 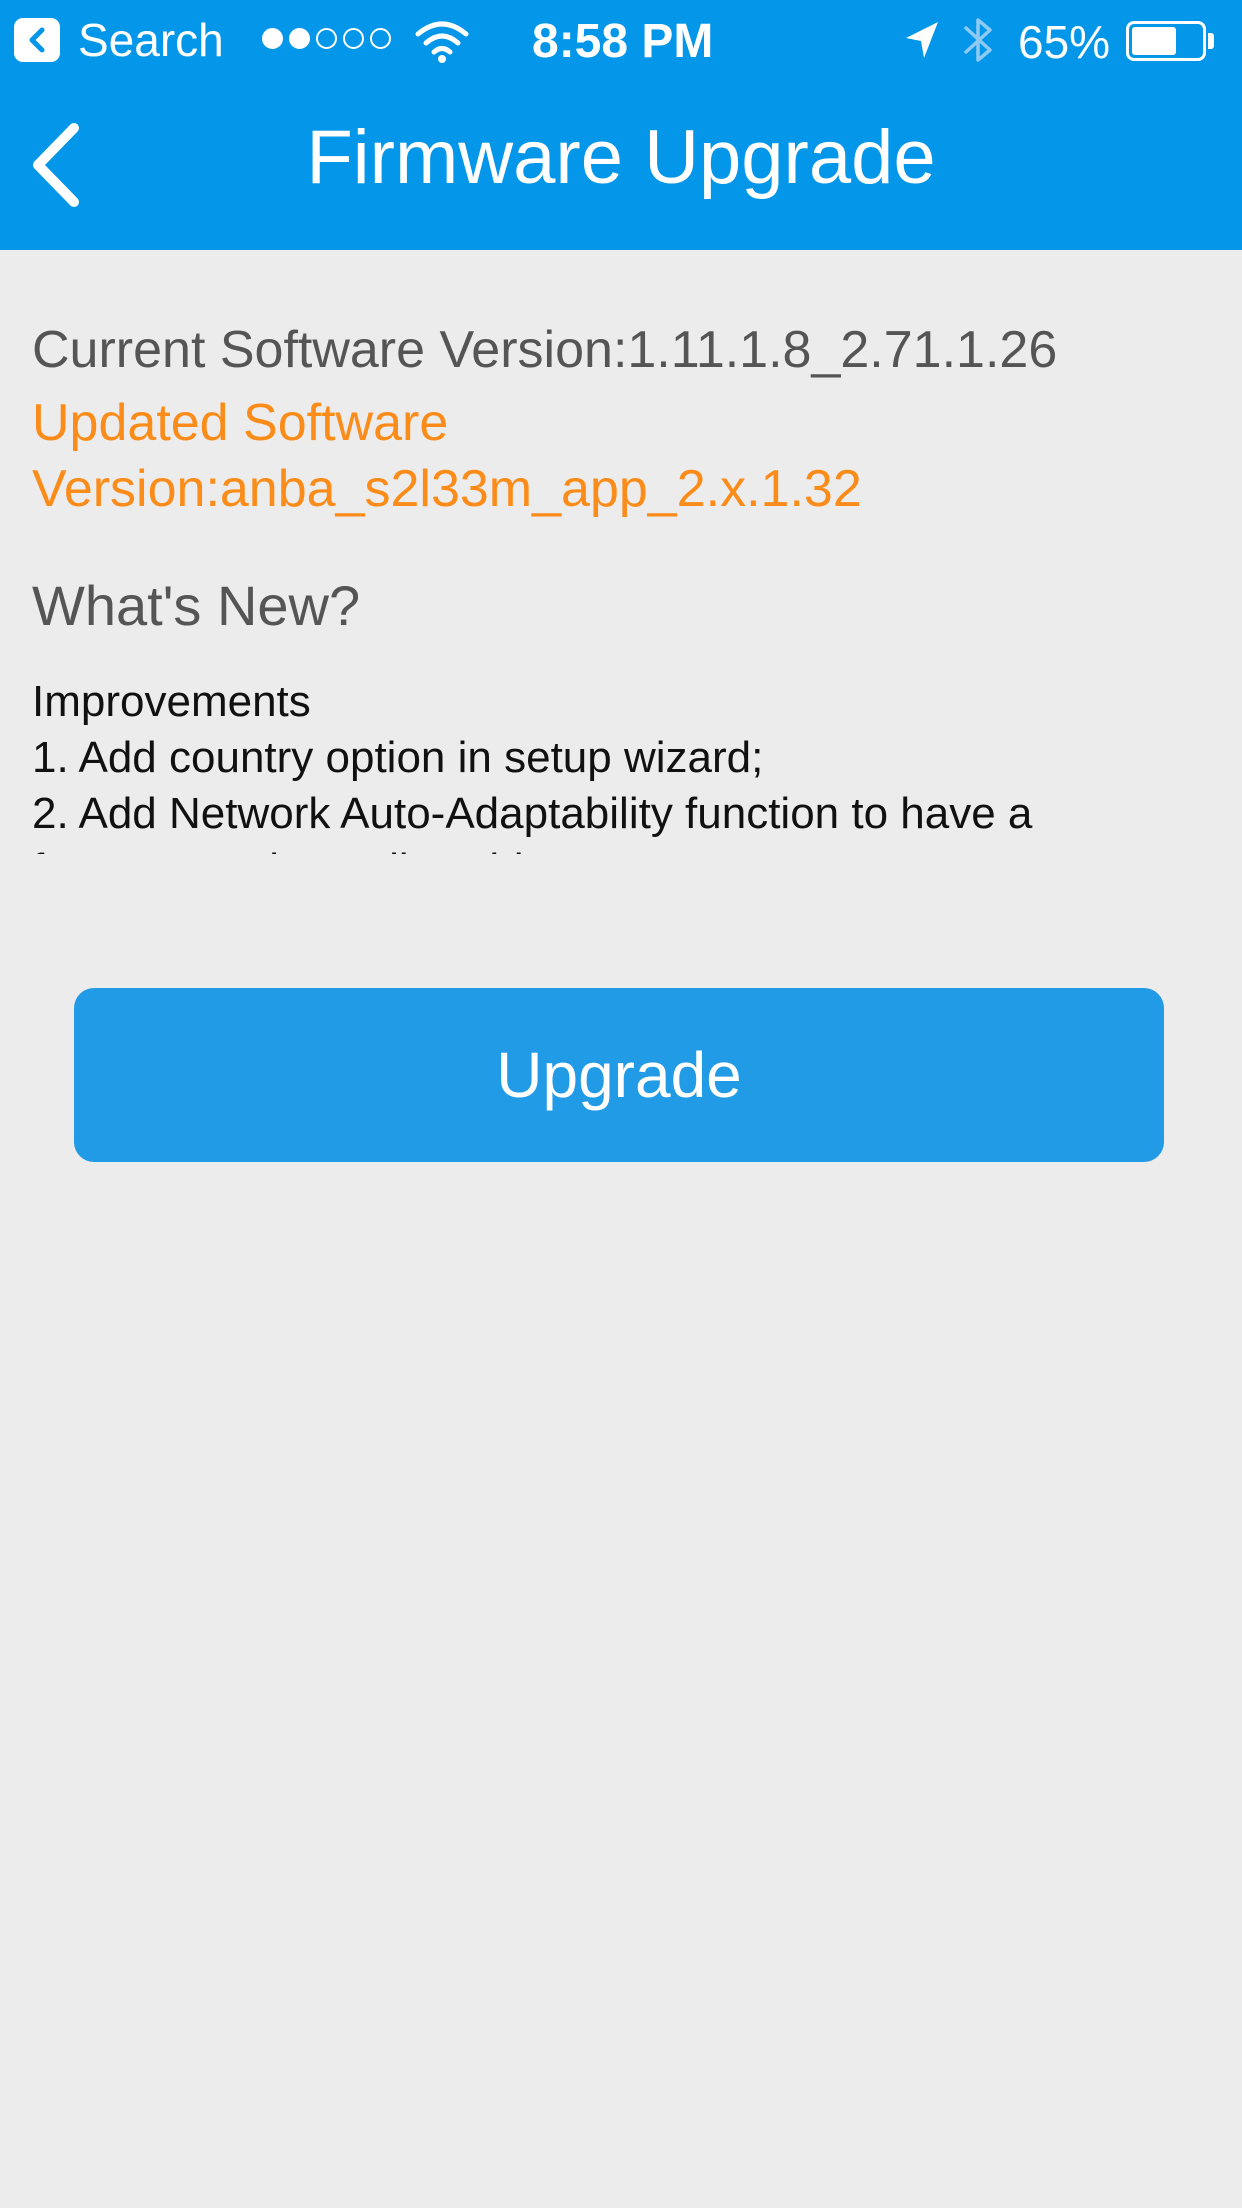 What do you see at coordinates (1064, 42) in the screenshot?
I see `battery-percentage: 65%` at bounding box center [1064, 42].